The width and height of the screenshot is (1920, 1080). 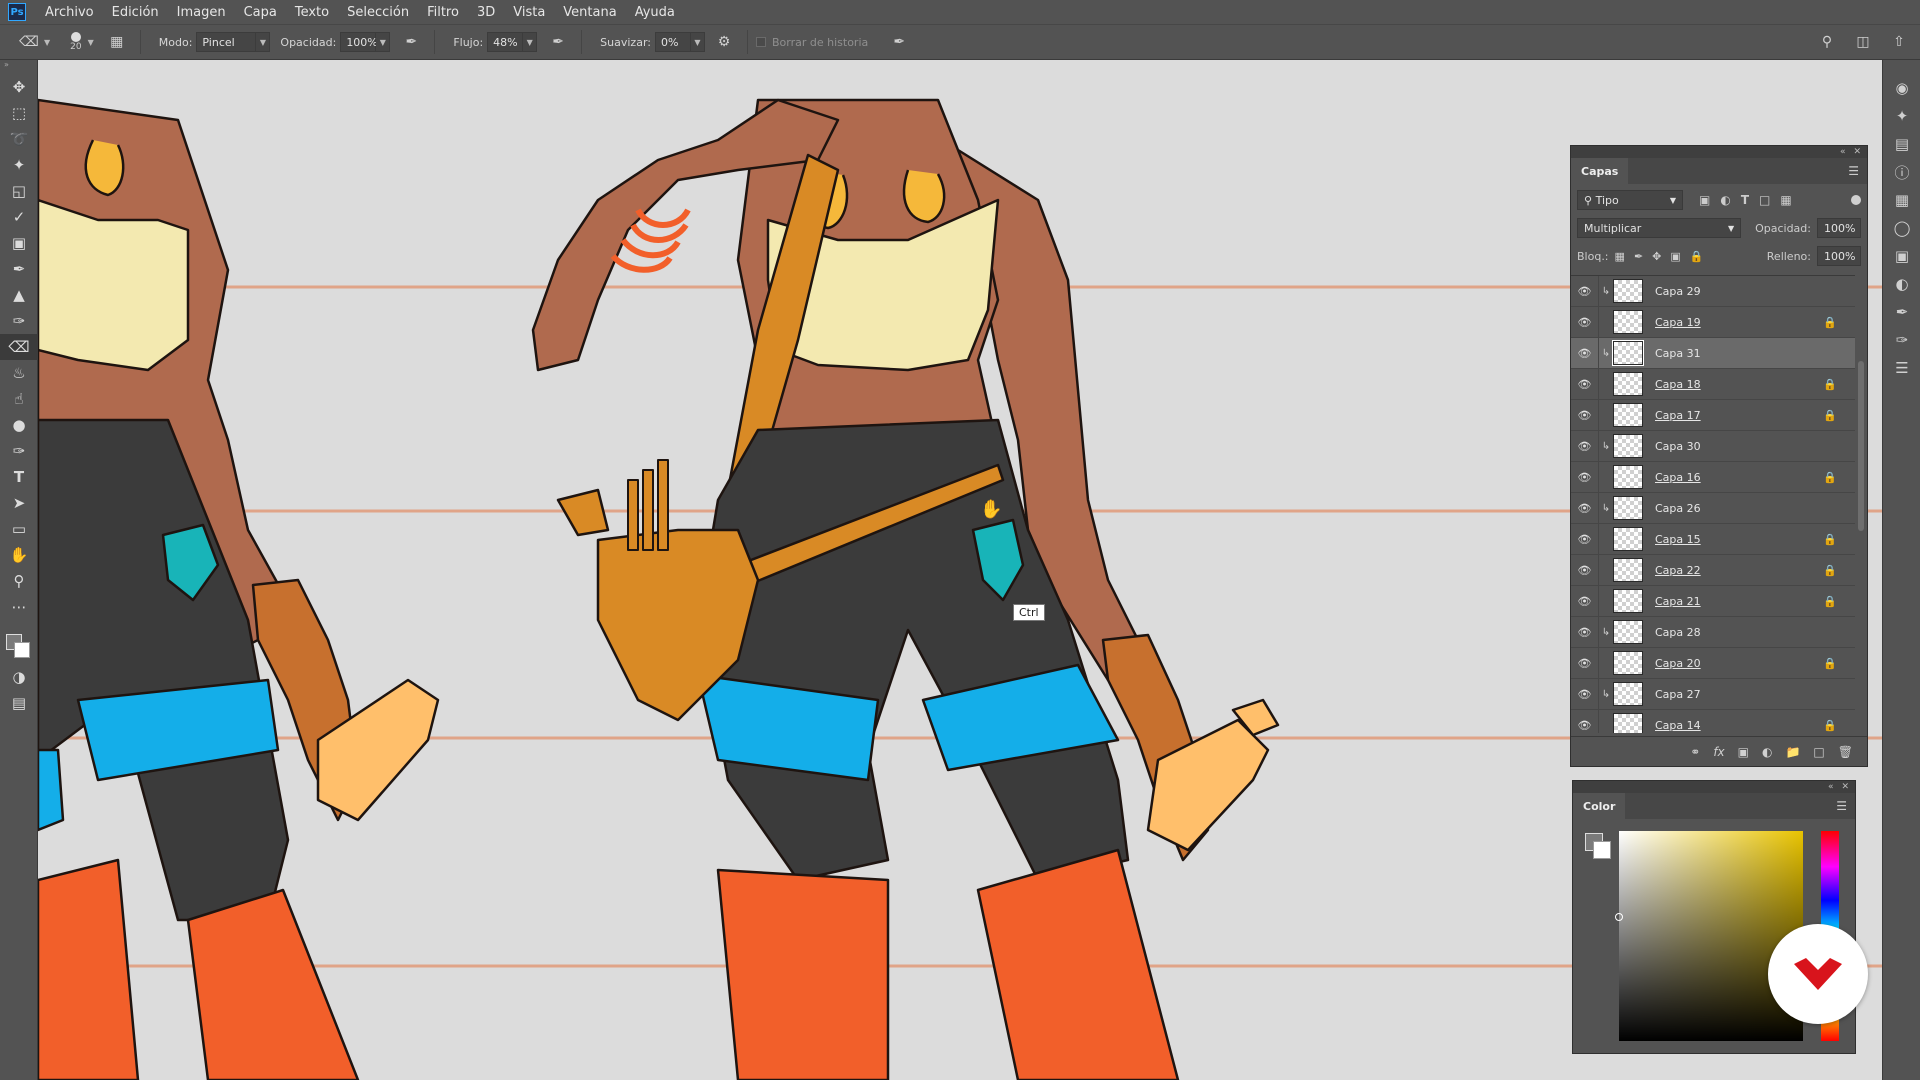 I want to click on menu-texto: Texto, so click(x=312, y=12).